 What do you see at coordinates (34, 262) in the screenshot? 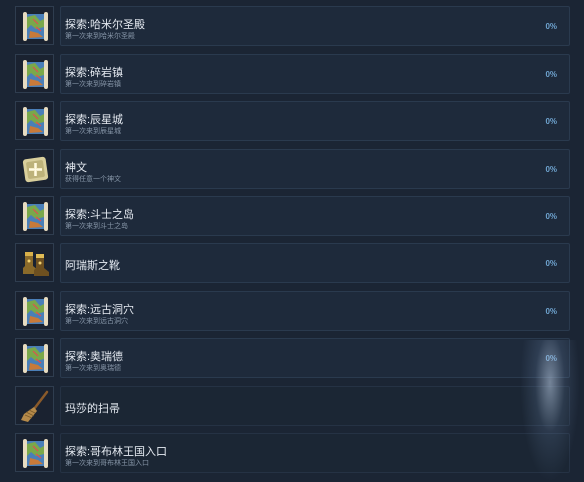
I see `boots-icon` at bounding box center [34, 262].